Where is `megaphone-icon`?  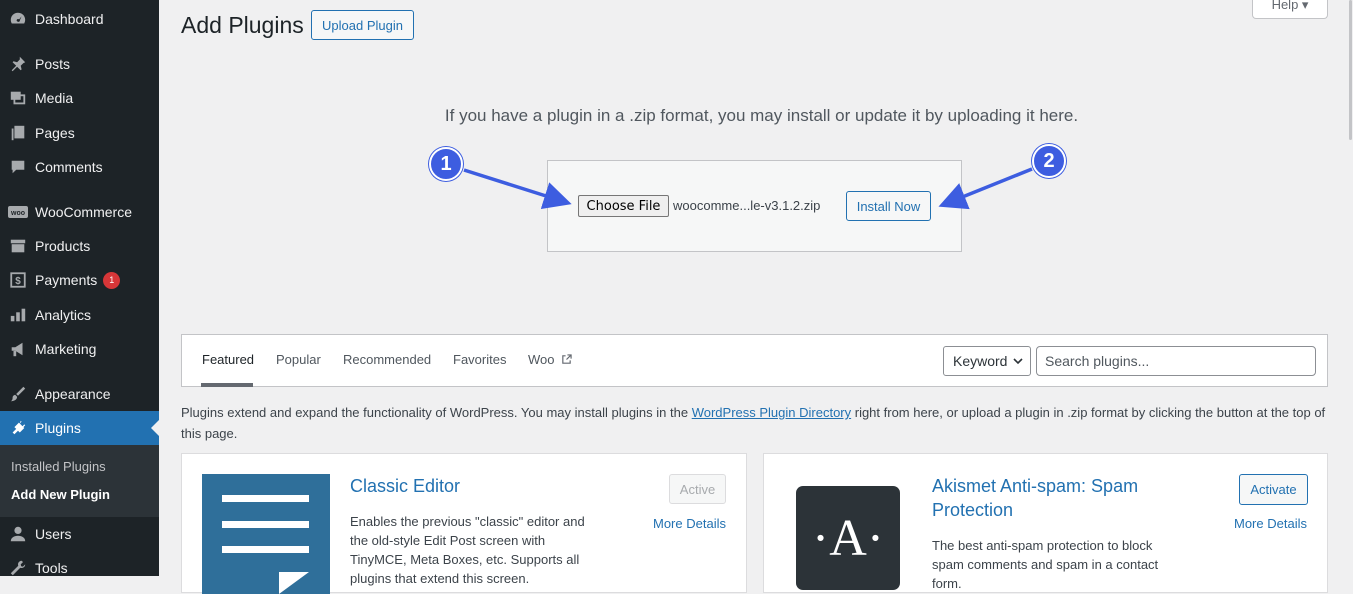
megaphone-icon is located at coordinates (18, 349).